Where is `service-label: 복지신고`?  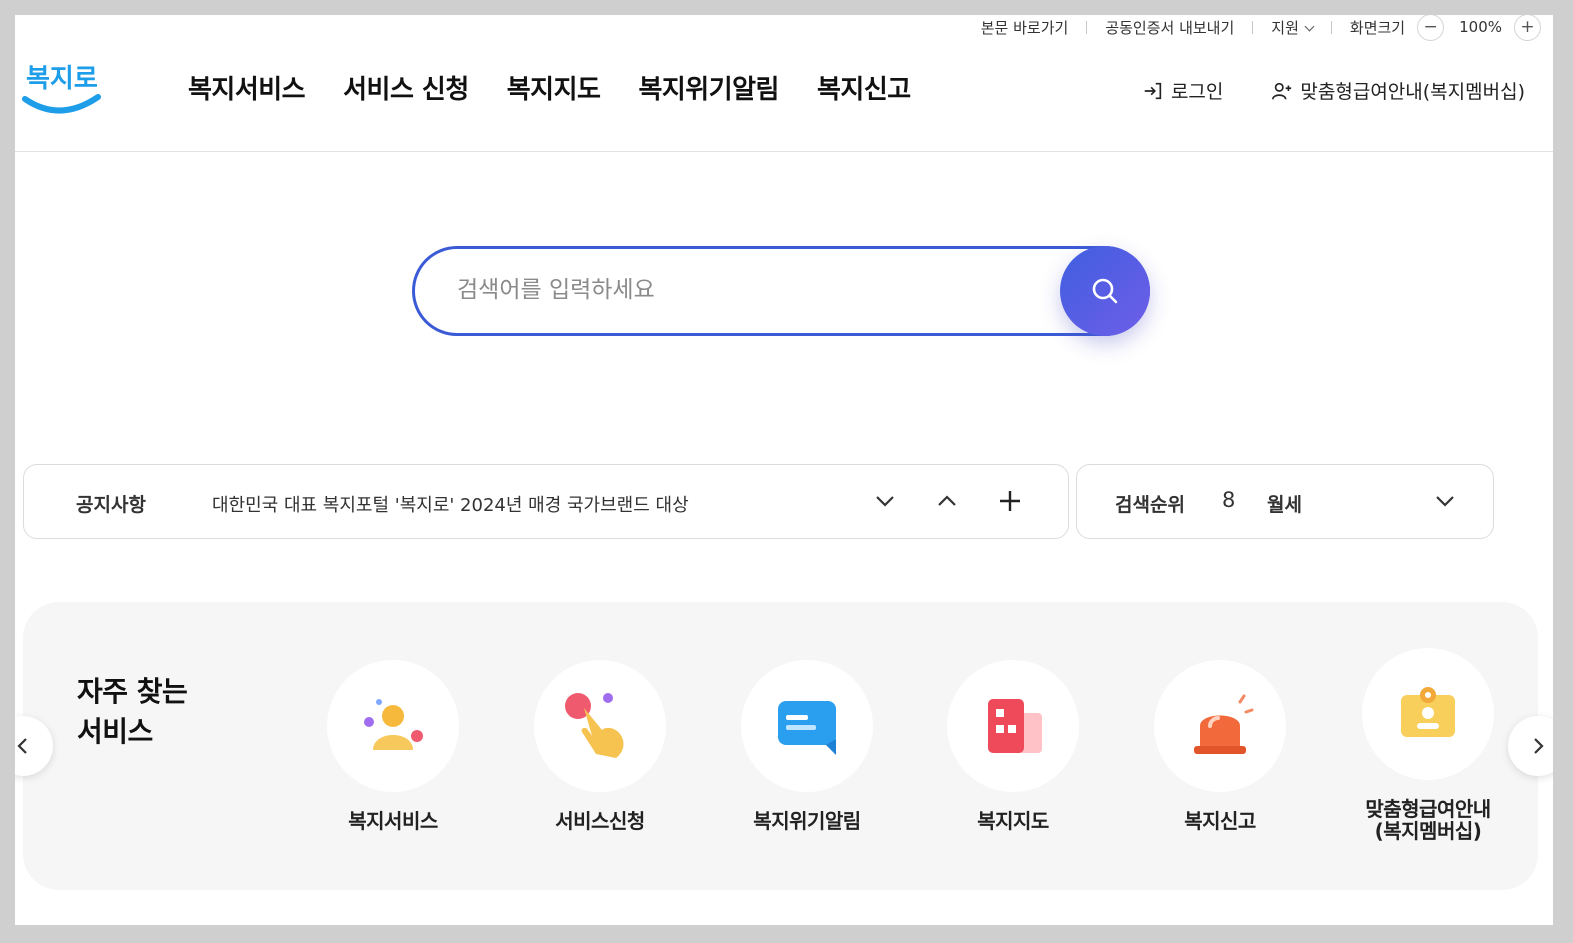
service-label: 복지신고 is located at coordinates (1220, 821).